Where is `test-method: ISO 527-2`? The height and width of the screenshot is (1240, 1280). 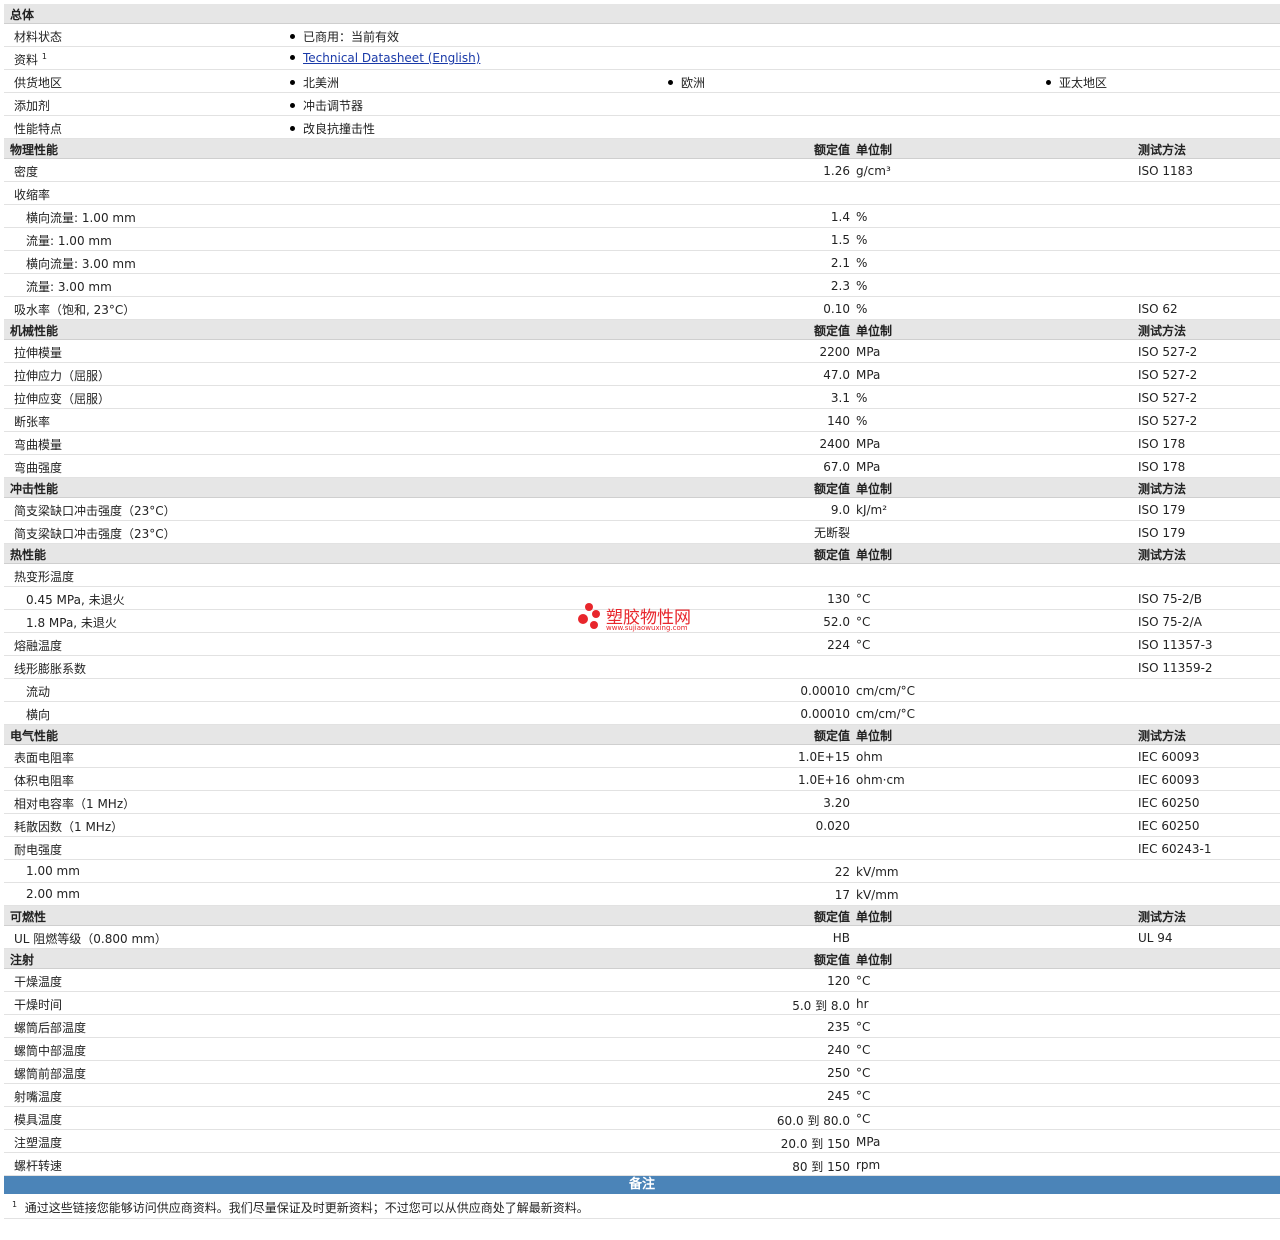 test-method: ISO 527-2 is located at coordinates (1168, 352).